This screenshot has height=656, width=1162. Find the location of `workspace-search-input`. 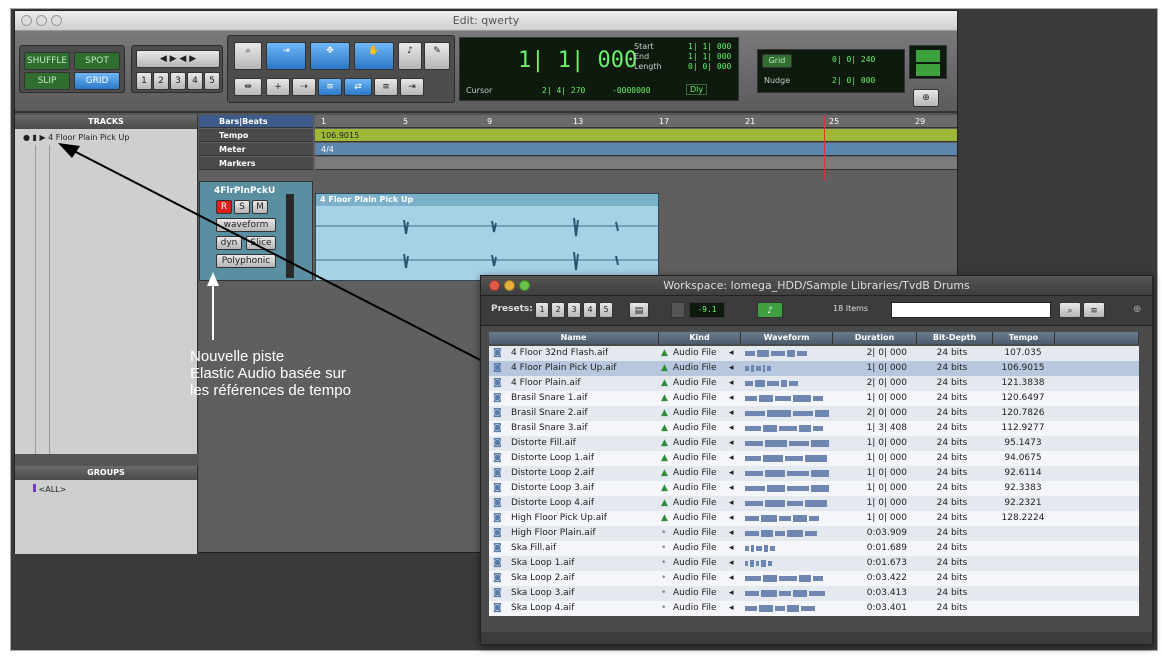

workspace-search-input is located at coordinates (971, 310).